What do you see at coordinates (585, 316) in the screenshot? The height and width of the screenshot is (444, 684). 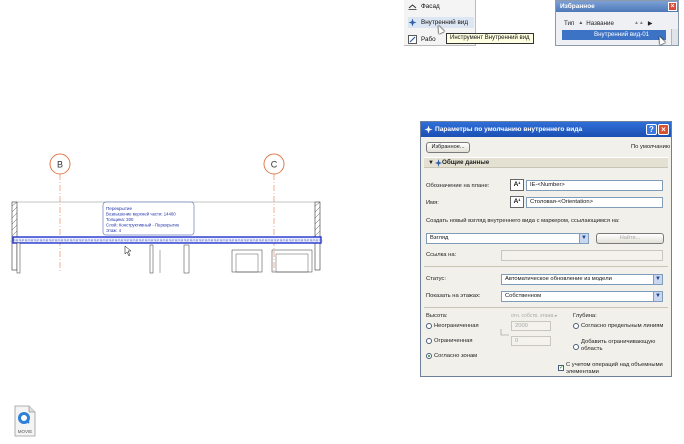 I see `depth-label: Глубина:` at bounding box center [585, 316].